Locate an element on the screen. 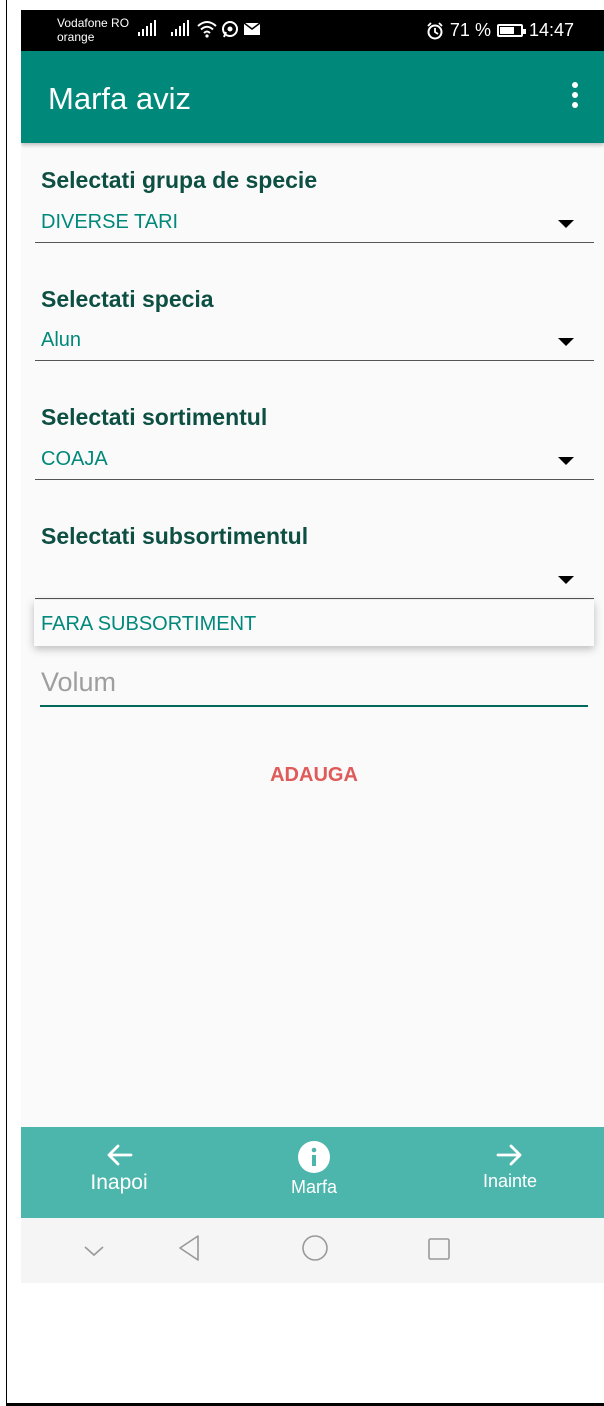 The image size is (604, 1406). subassortment-spinner is located at coordinates (314, 576).